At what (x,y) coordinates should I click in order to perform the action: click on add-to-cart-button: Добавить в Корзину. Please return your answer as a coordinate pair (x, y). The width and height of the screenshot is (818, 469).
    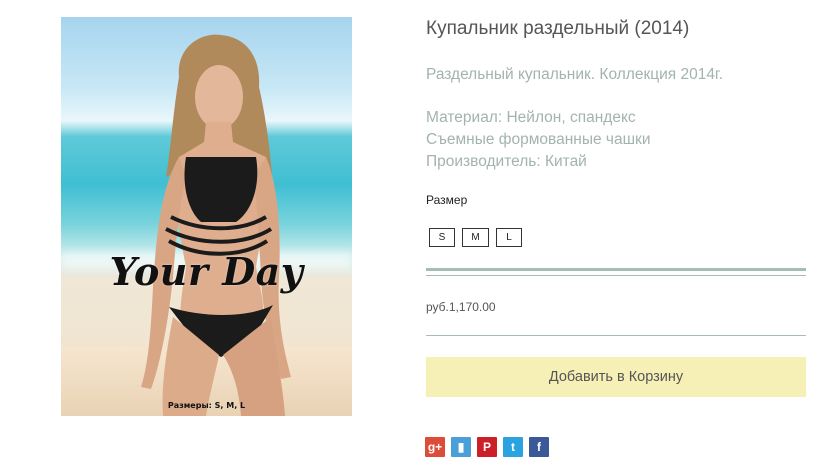
    Looking at the image, I should click on (616, 377).